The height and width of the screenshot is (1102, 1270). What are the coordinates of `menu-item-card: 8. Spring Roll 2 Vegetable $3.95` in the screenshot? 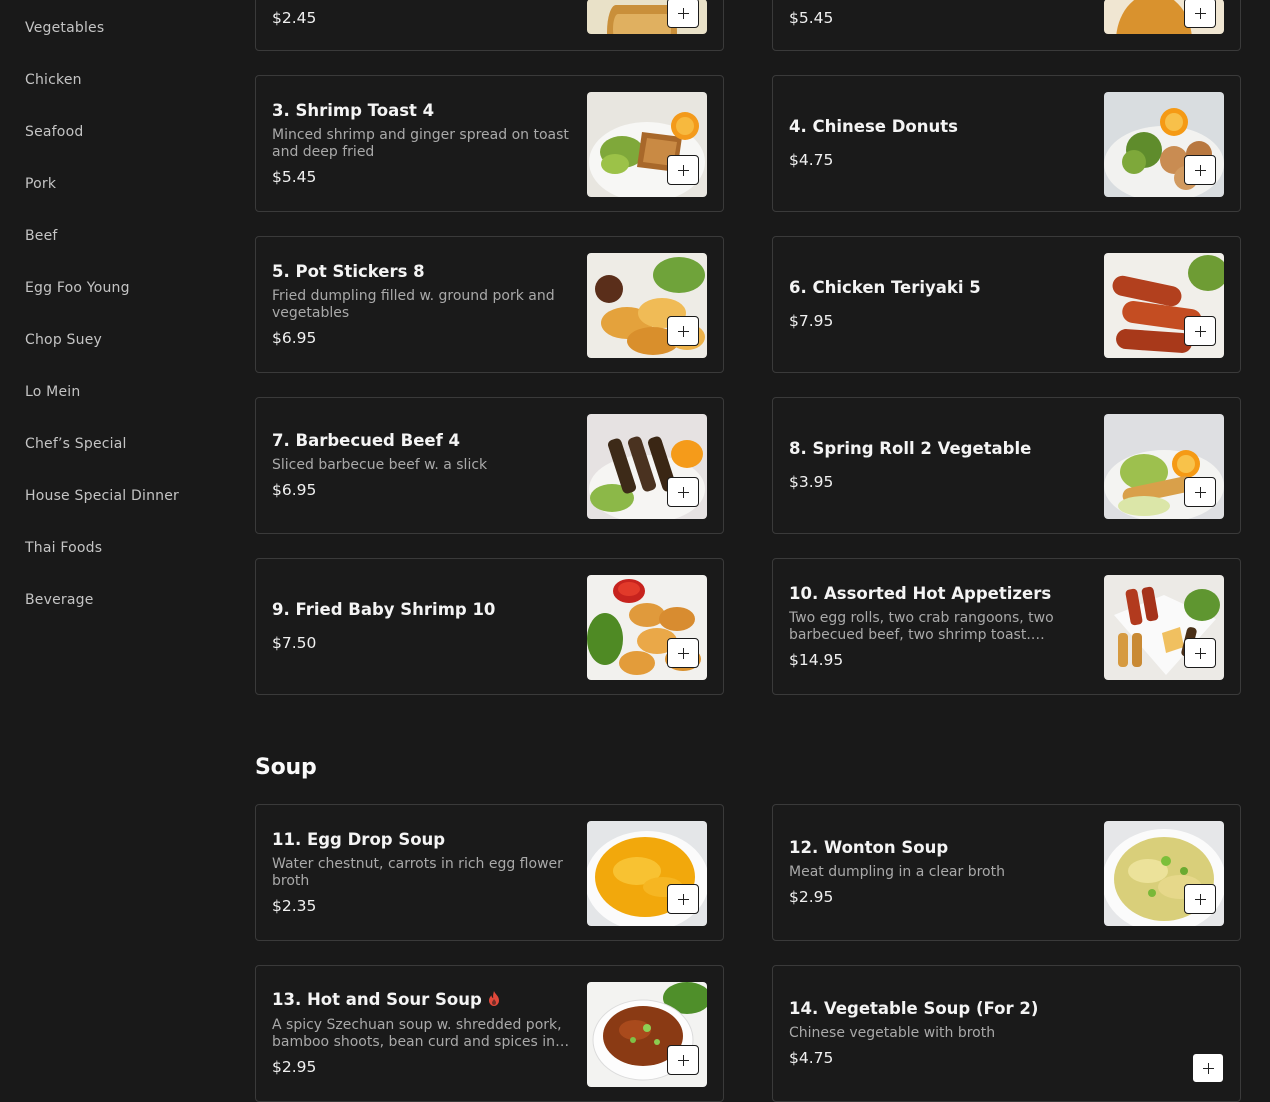 It's located at (1006, 465).